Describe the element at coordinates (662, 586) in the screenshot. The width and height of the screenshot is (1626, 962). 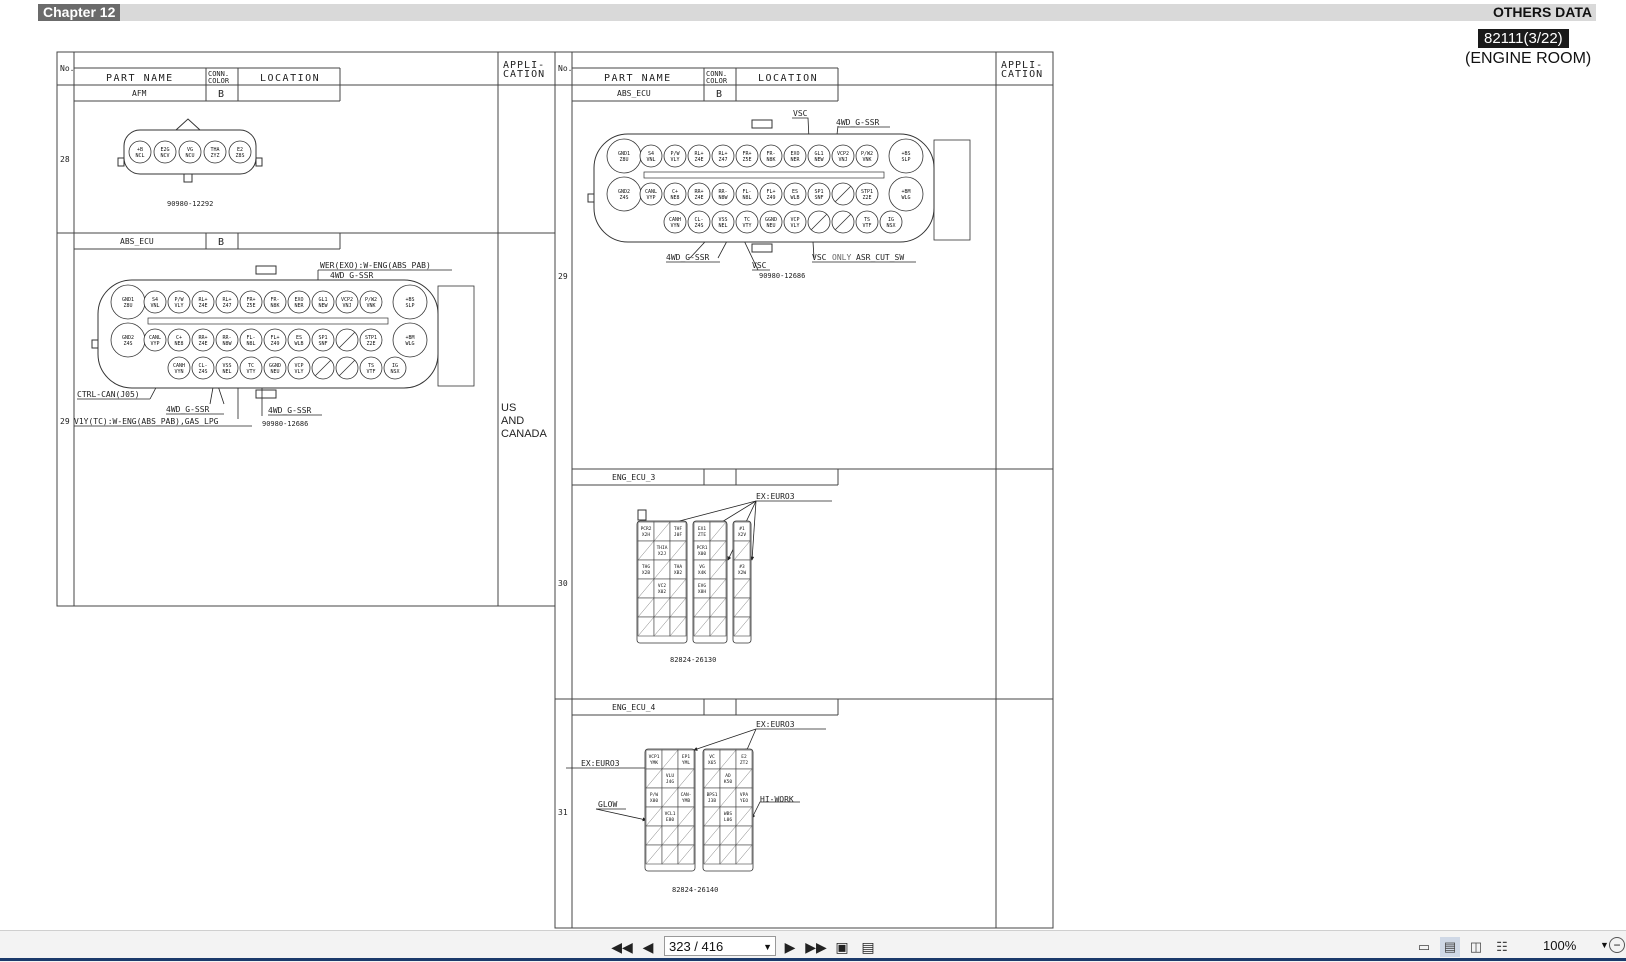
I see `connector-cavity-label: VC2` at that location.